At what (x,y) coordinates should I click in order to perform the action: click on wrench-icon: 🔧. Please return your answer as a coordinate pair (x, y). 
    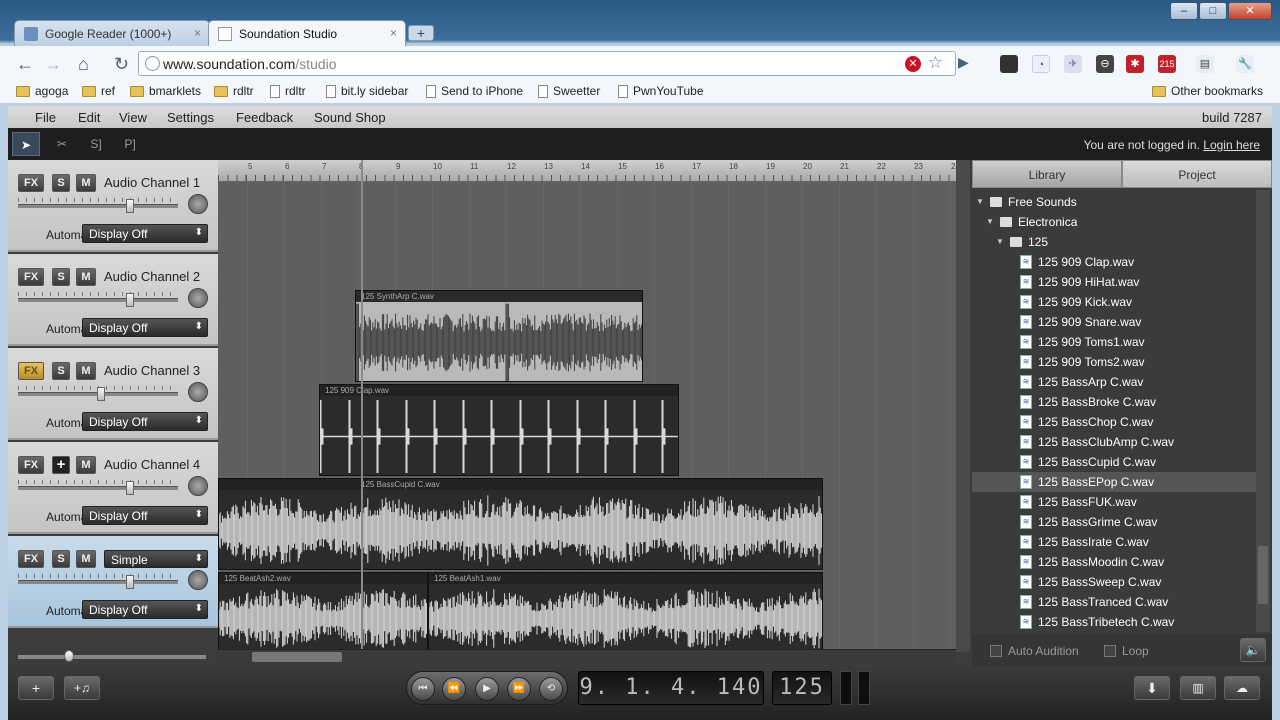
    Looking at the image, I should click on (1245, 64).